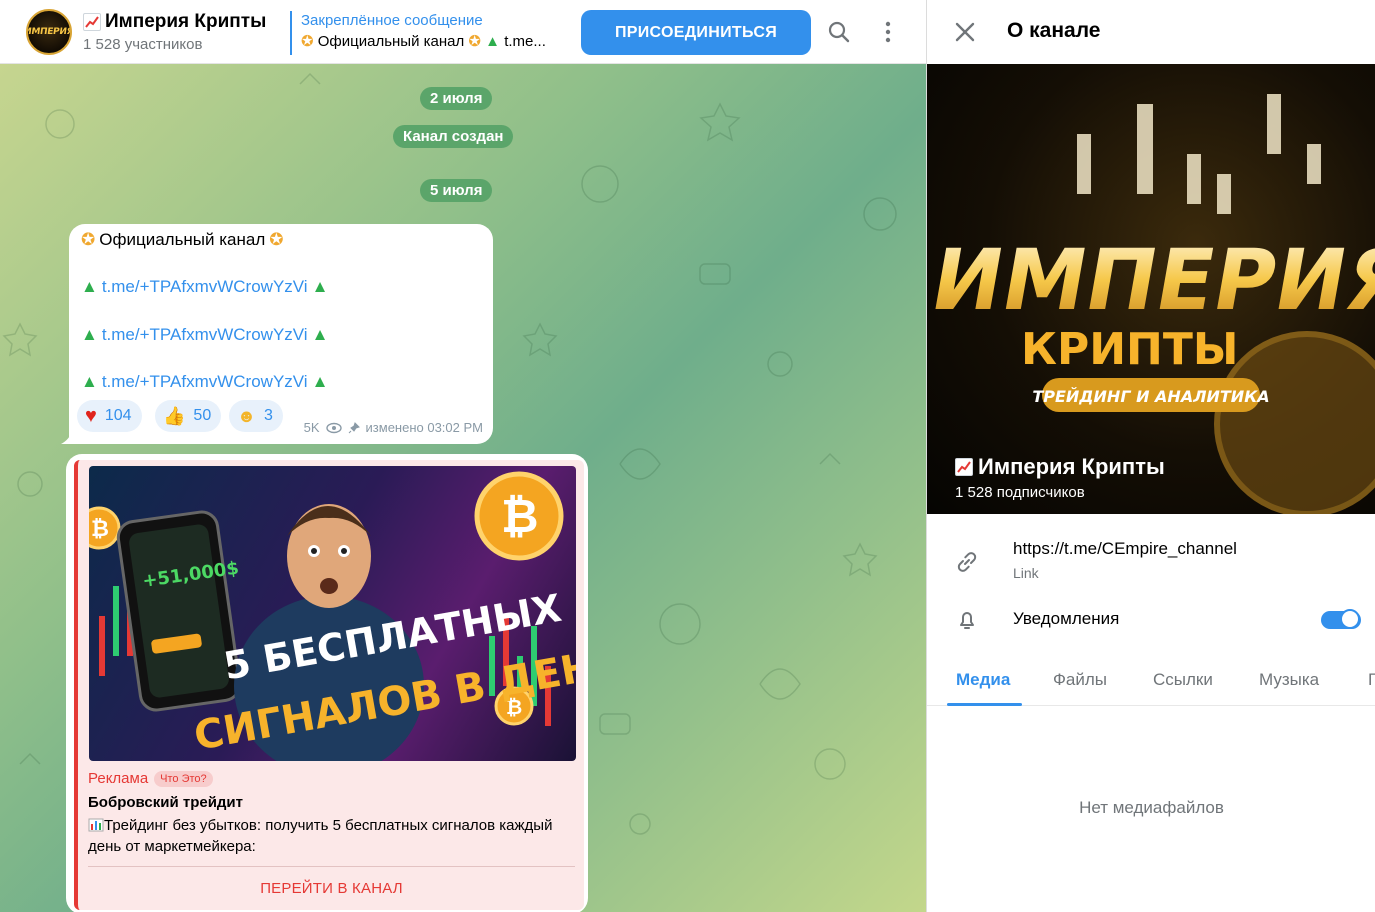 Image resolution: width=1375 pixels, height=912 pixels. I want to click on tab-media: Медиа, so click(983, 680).